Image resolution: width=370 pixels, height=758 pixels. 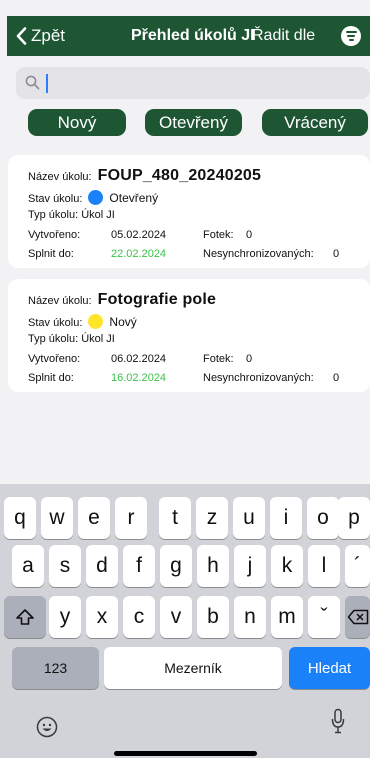 I want to click on task-name: Fotografie pole, so click(x=157, y=299).